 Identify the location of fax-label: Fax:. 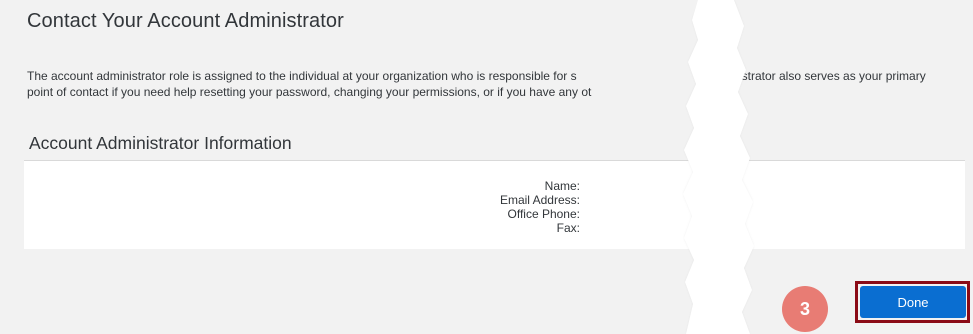
(568, 228).